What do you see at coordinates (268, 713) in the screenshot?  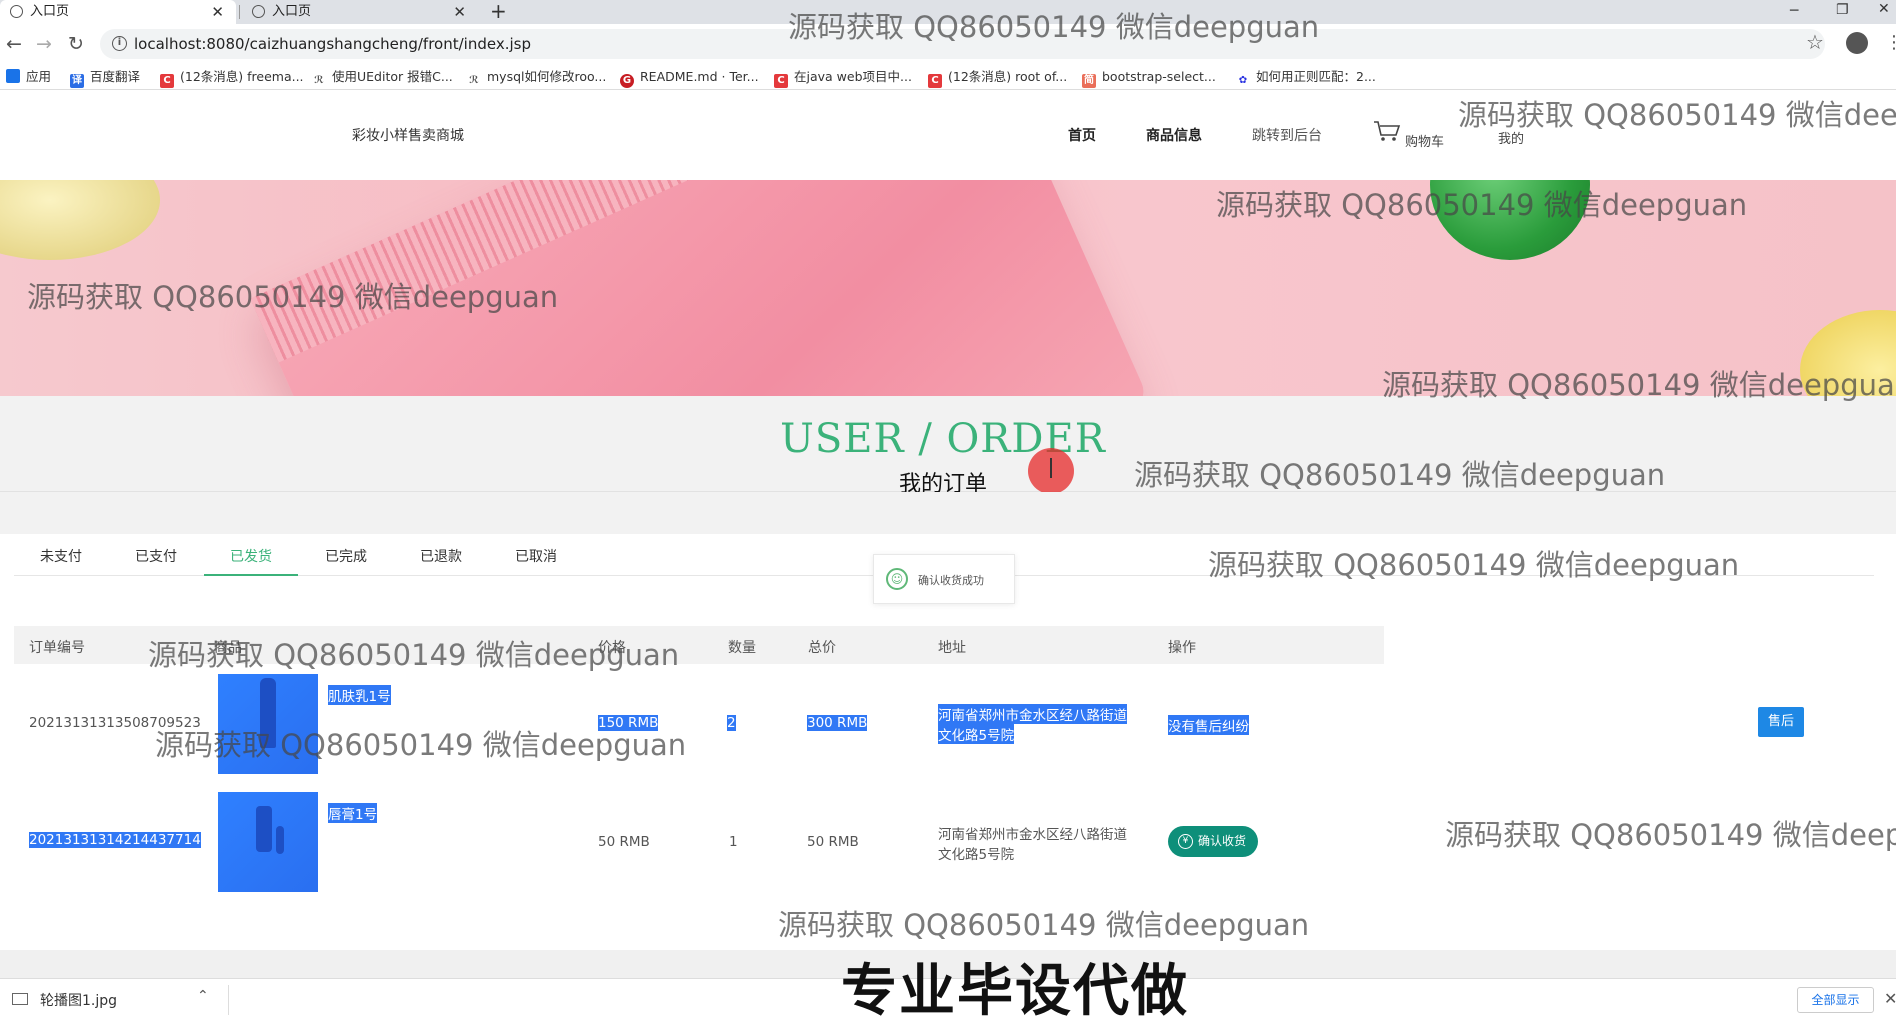 I see `tube-shape` at bounding box center [268, 713].